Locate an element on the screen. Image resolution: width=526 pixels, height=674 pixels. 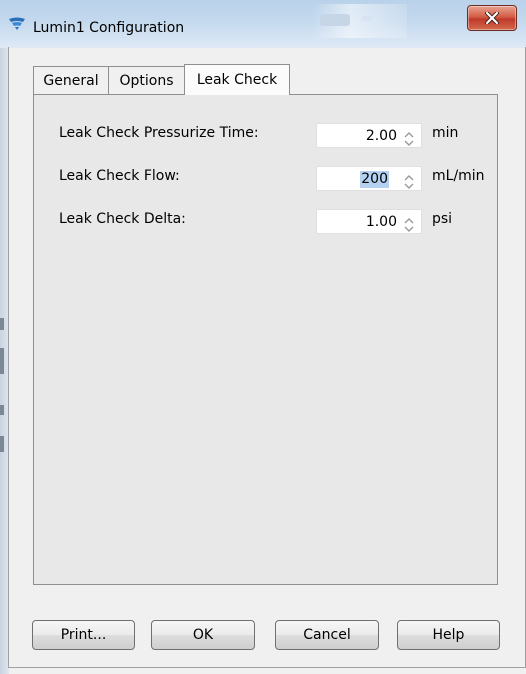
pressurize-time-input is located at coordinates (358, 135).